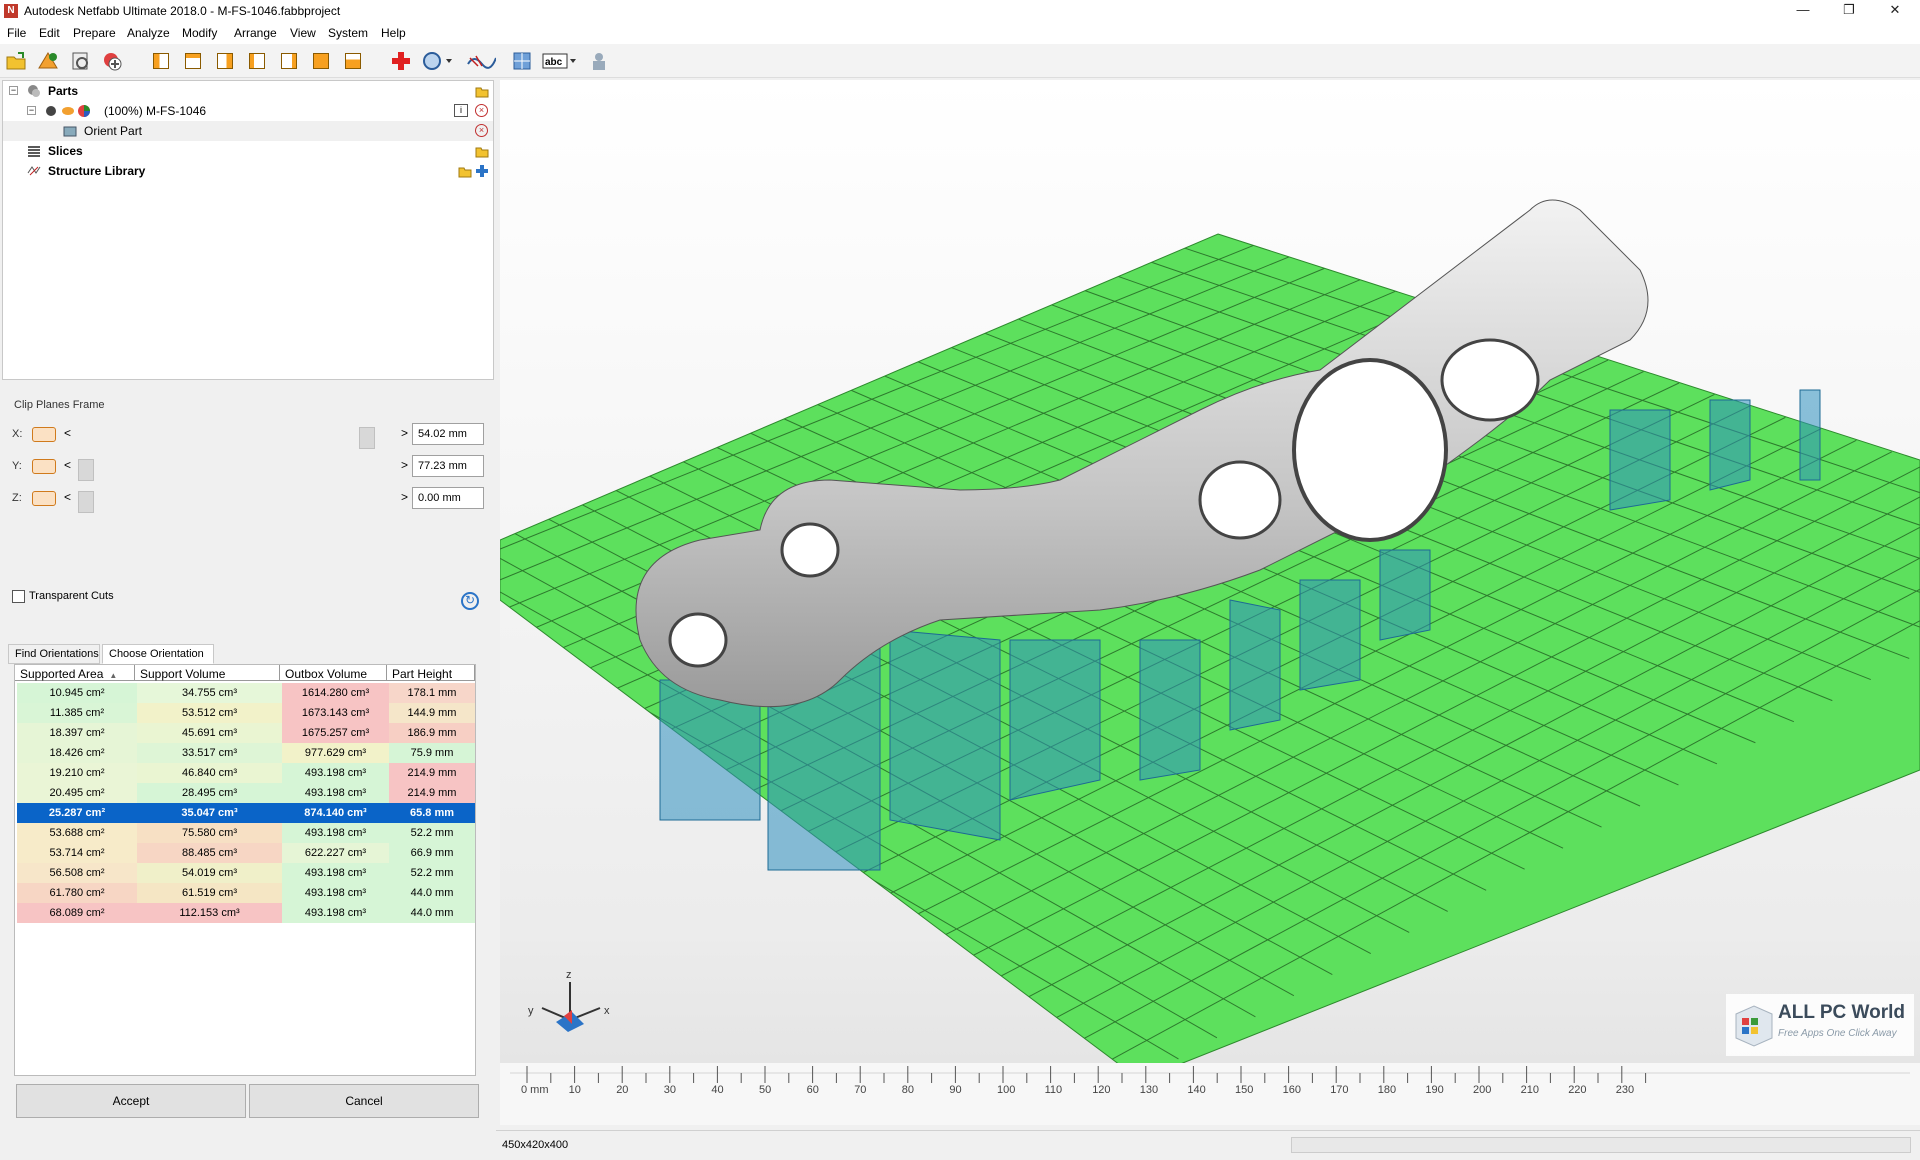 The width and height of the screenshot is (1920, 1160). Describe the element at coordinates (17, 466) in the screenshot. I see `axis-y-label: Y:` at that location.